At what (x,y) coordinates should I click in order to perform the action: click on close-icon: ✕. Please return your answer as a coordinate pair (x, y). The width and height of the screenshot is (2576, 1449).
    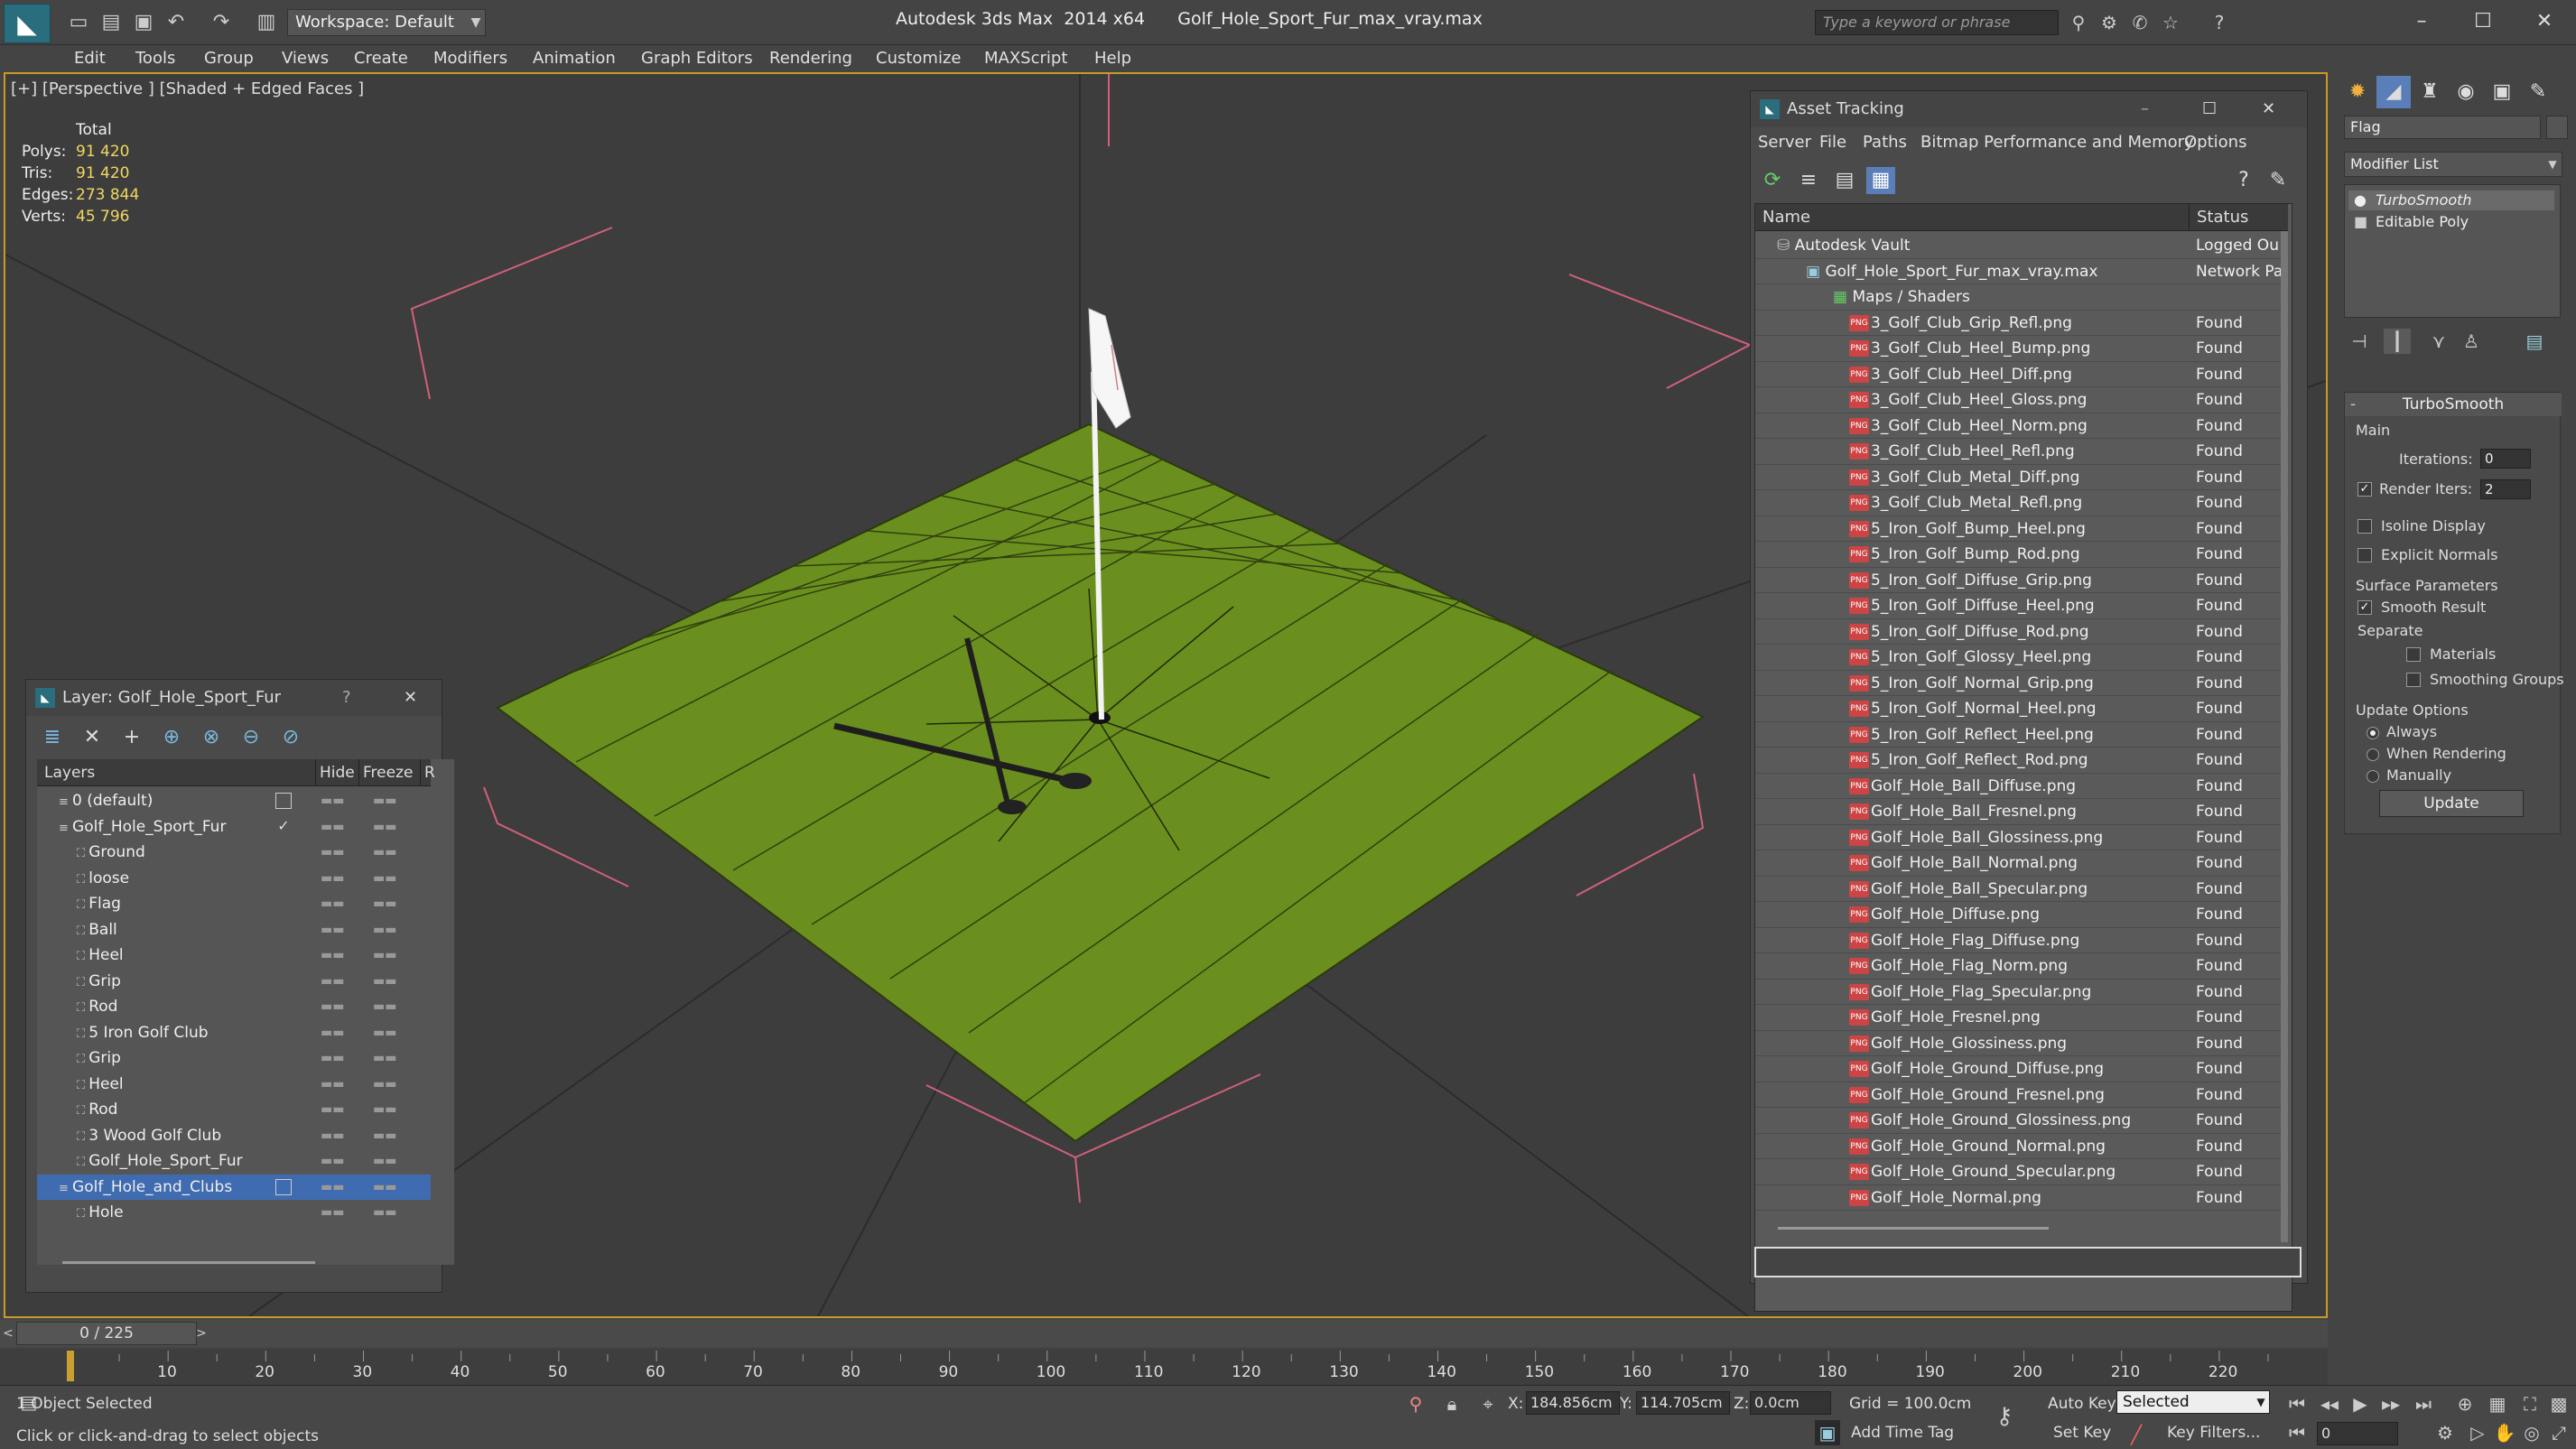
    Looking at the image, I should click on (410, 698).